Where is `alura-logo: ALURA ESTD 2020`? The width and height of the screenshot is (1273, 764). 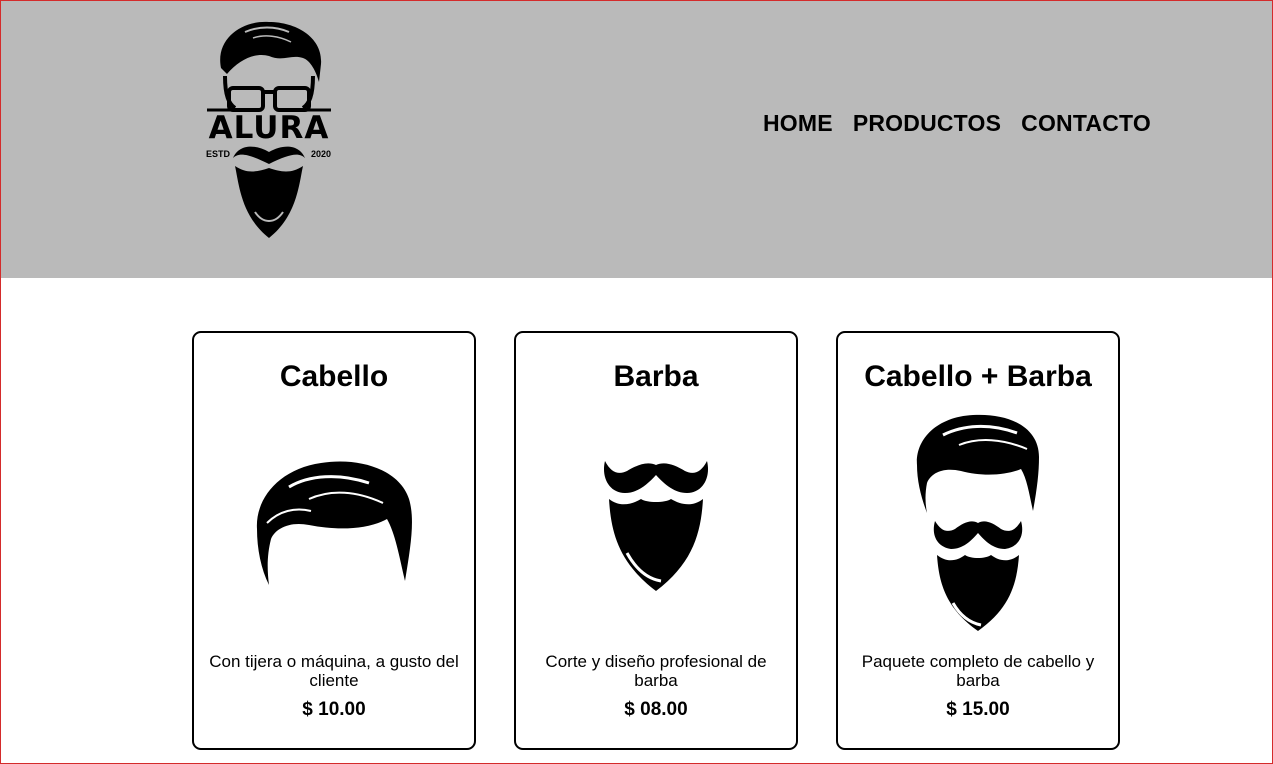
alura-logo: ALURA ESTD 2020 is located at coordinates (269, 129).